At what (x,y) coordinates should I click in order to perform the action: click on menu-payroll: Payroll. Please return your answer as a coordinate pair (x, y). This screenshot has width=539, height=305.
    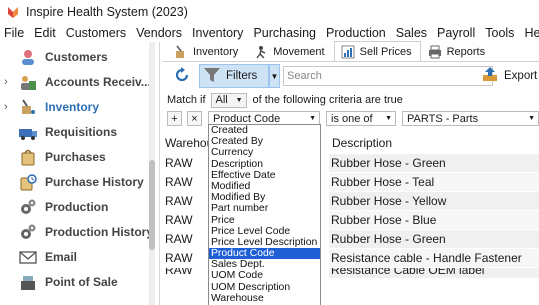
    Looking at the image, I should click on (456, 33).